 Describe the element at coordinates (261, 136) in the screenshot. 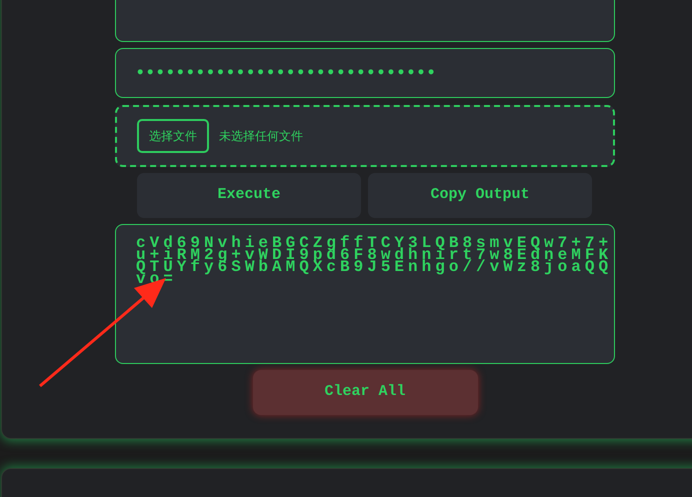

I see `file-status: 未选择任何文件` at that location.